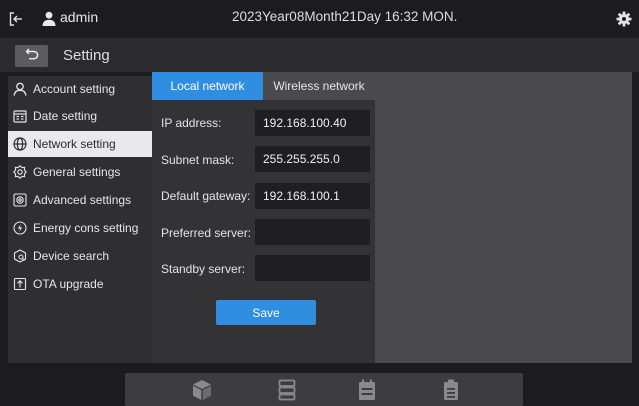  Describe the element at coordinates (68, 284) in the screenshot. I see `sidebar-item-label: OTA upgrade` at that location.